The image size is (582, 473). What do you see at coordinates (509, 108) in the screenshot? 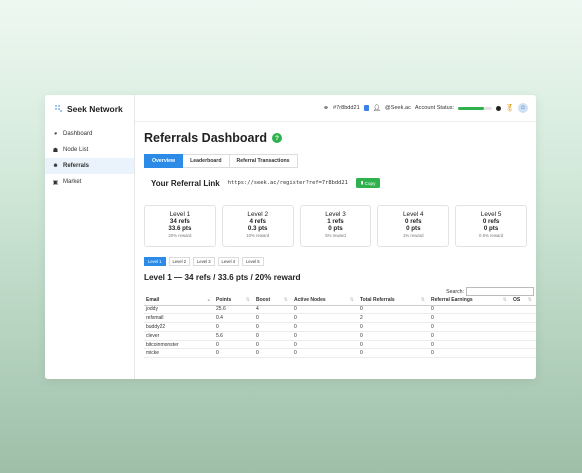
I see `medal-icon: 🏅︎` at bounding box center [509, 108].